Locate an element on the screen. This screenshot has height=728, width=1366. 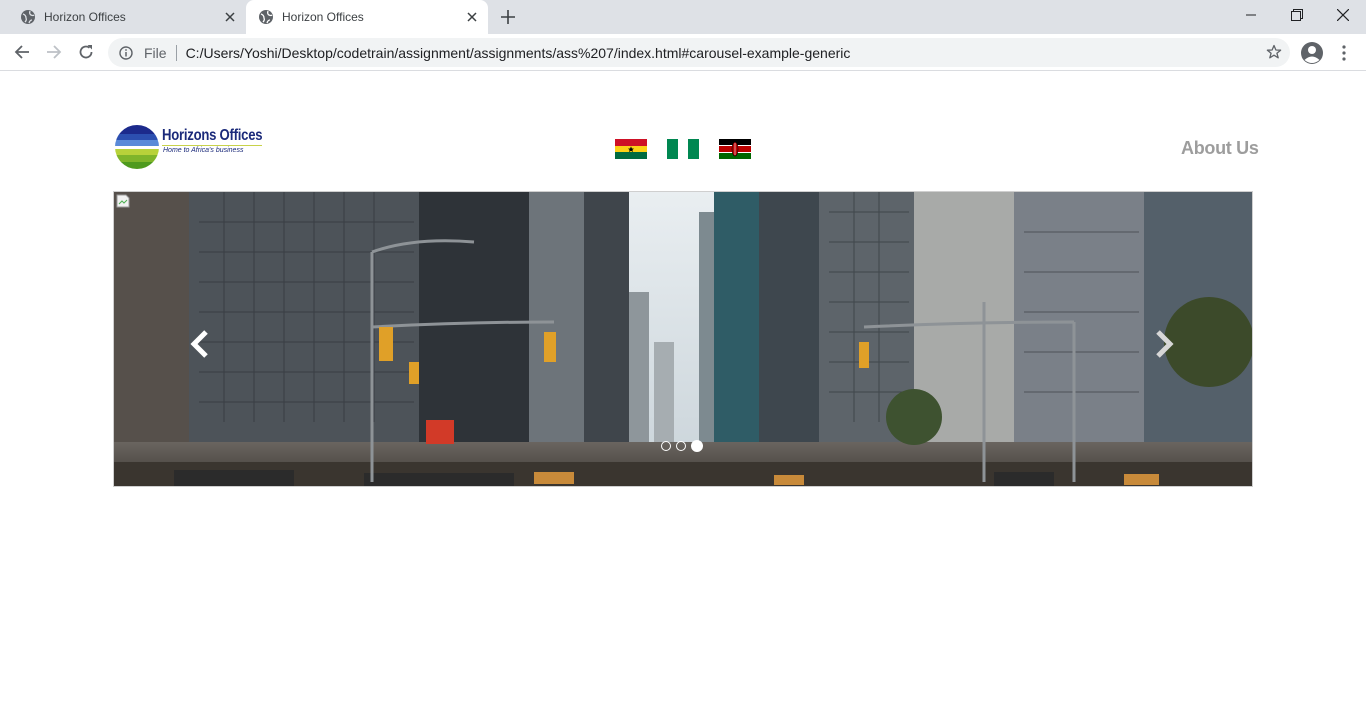
kenya-flag is located at coordinates (735, 149).